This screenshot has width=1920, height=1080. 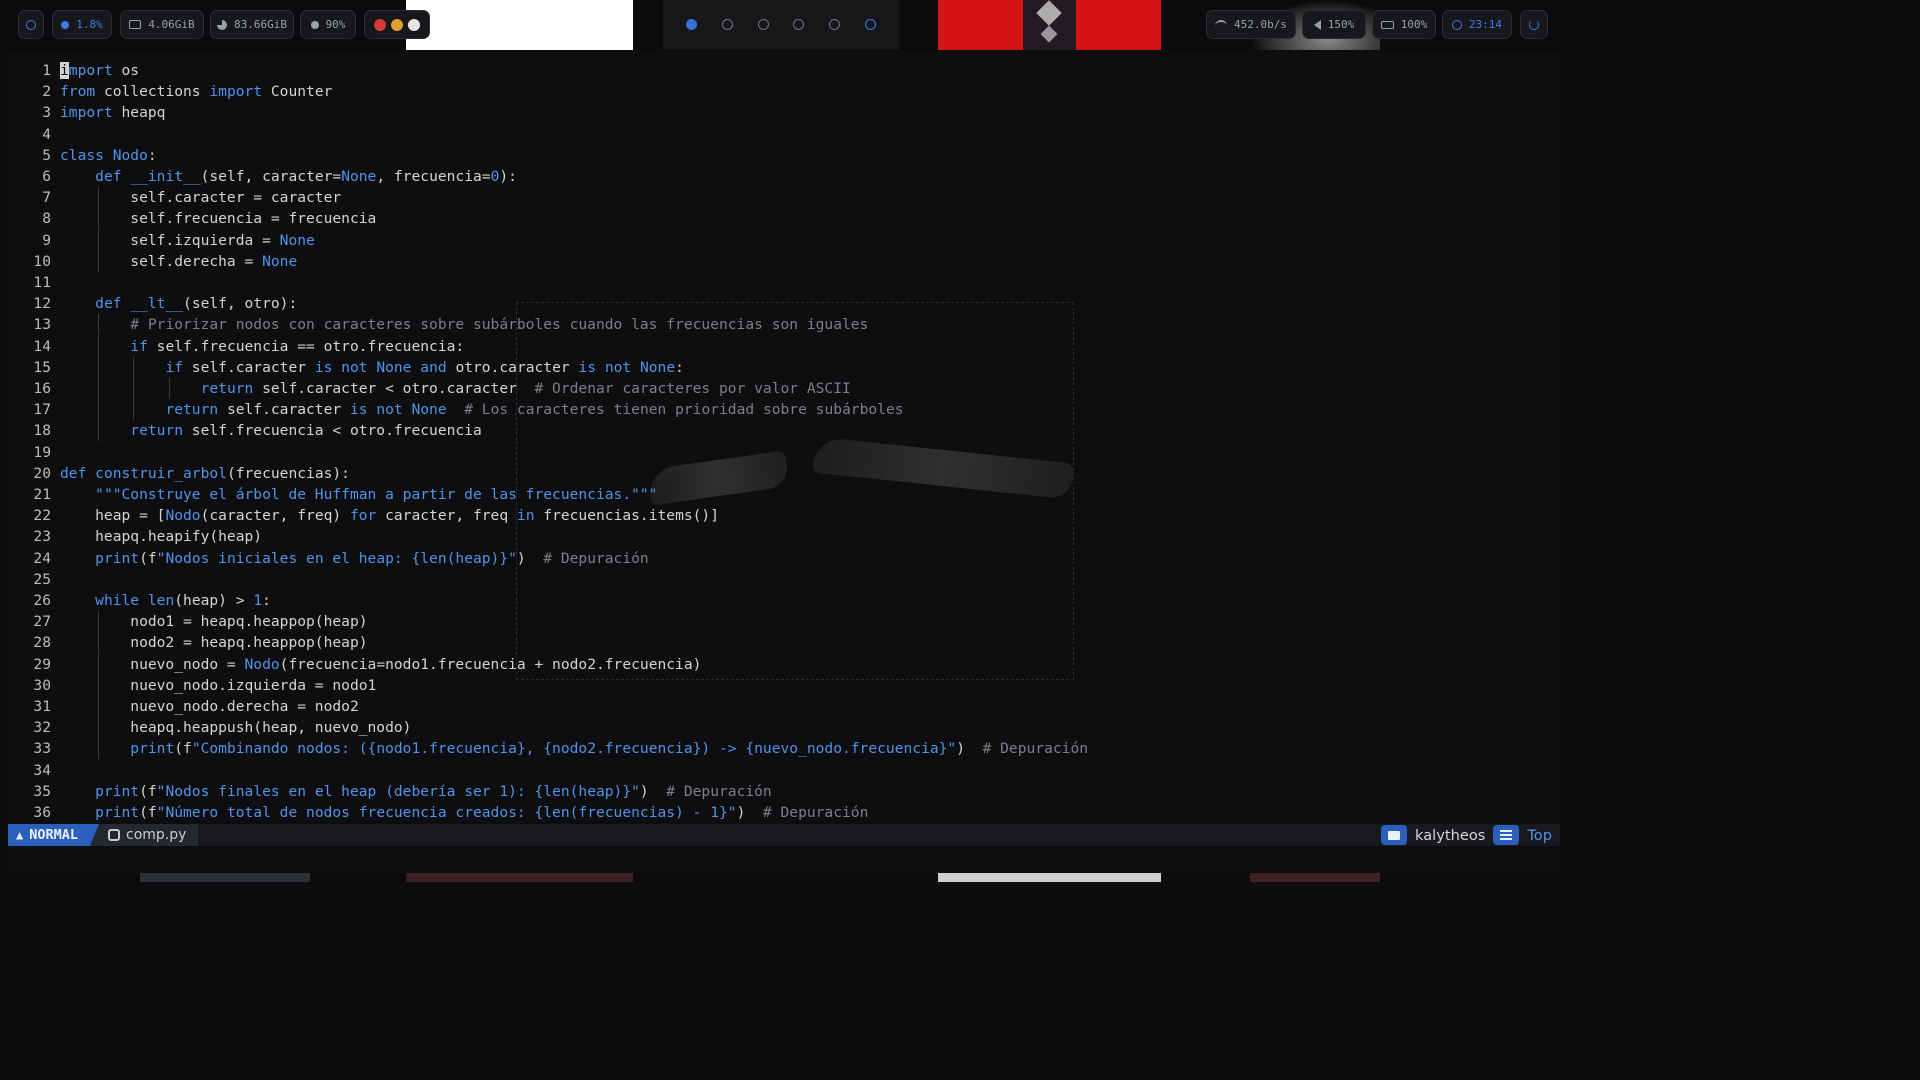 I want to click on line-code: self.izquierda = None, so click(x=187, y=240).